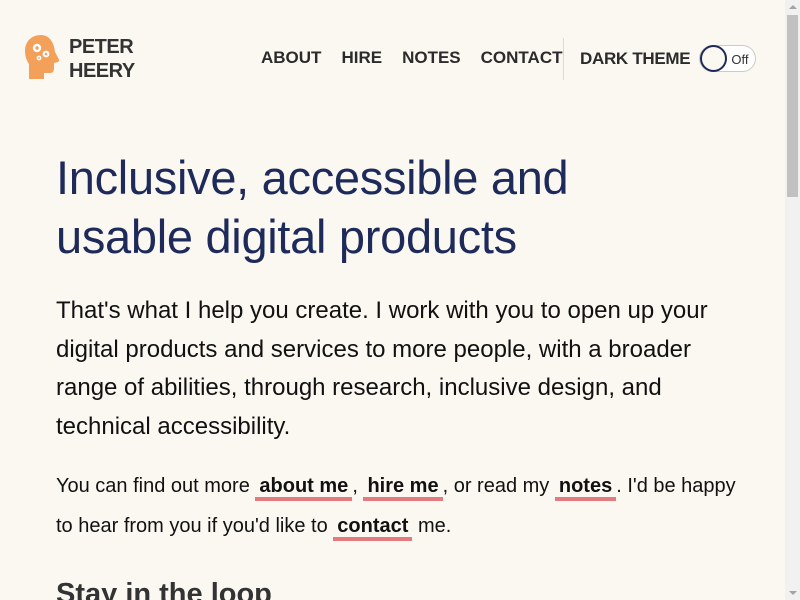 The height and width of the screenshot is (600, 800). Describe the element at coordinates (635, 58) in the screenshot. I see `dark-theme-label: DARK THEME` at that location.